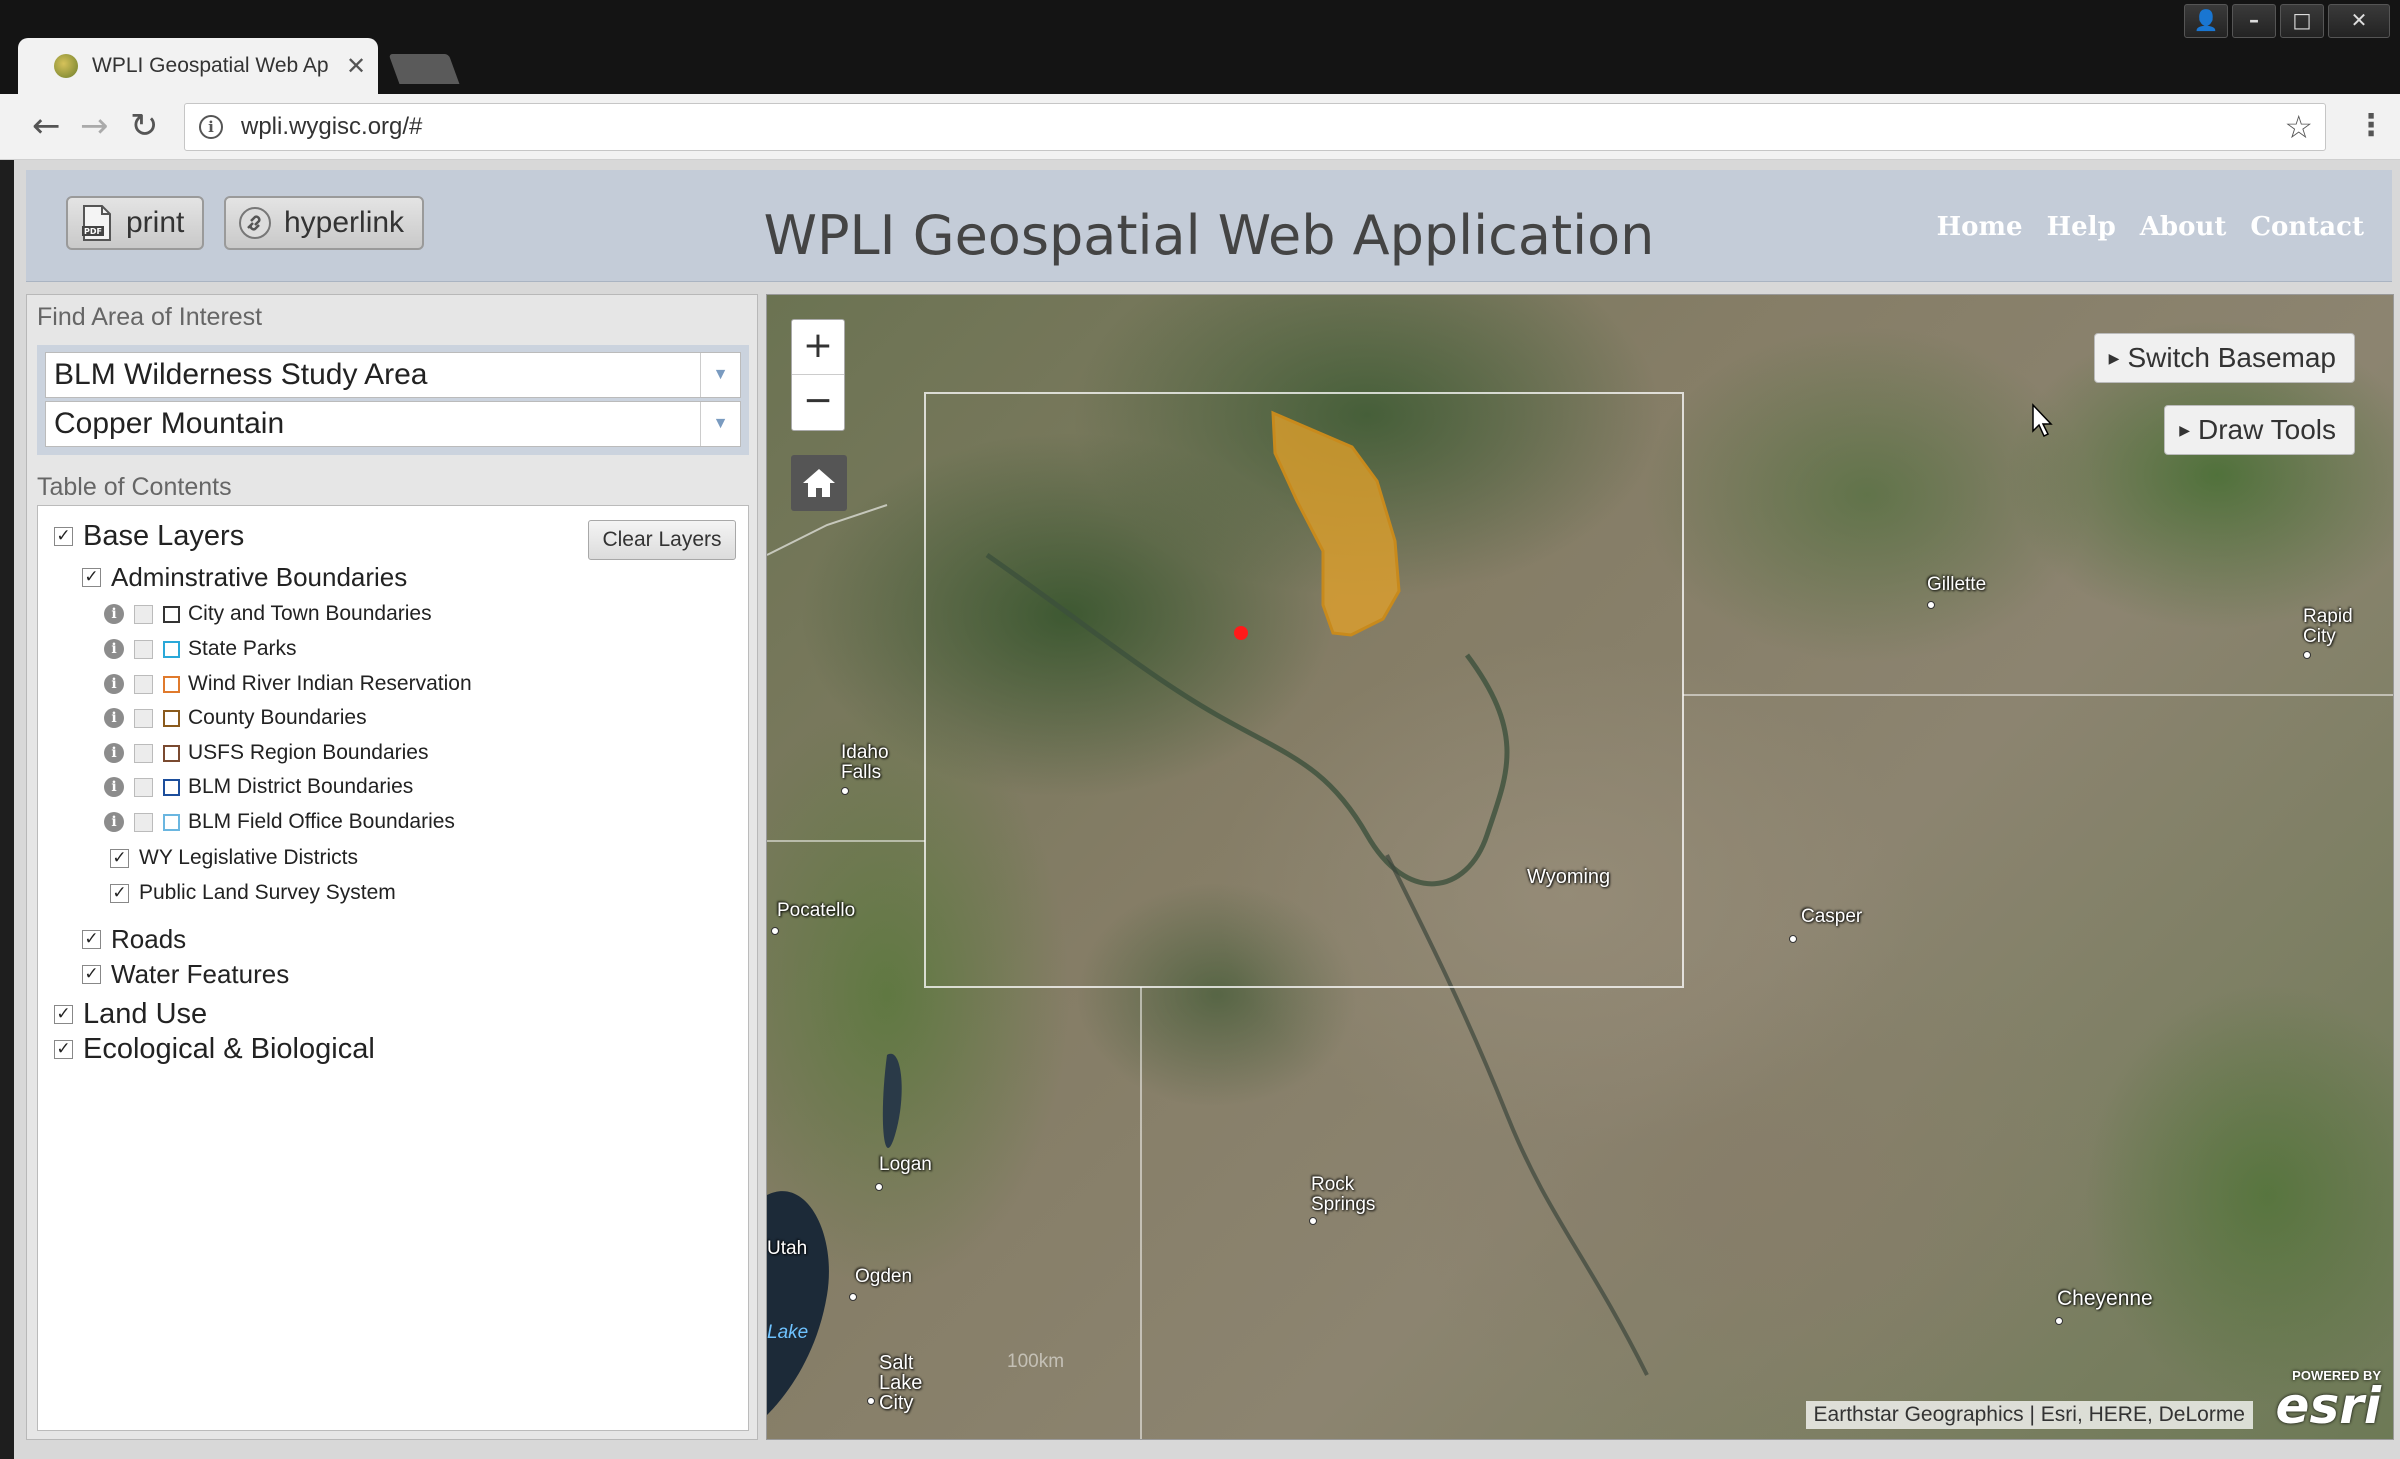 This screenshot has width=2400, height=1459. I want to click on location-point, so click(1241, 633).